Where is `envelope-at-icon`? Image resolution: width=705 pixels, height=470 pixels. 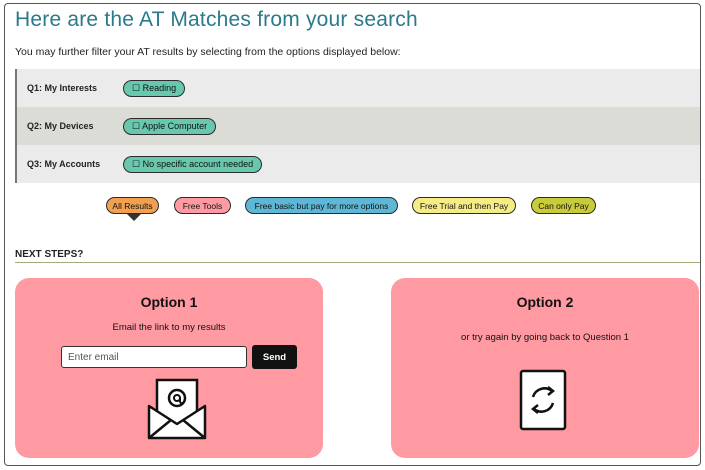 envelope-at-icon is located at coordinates (178, 411).